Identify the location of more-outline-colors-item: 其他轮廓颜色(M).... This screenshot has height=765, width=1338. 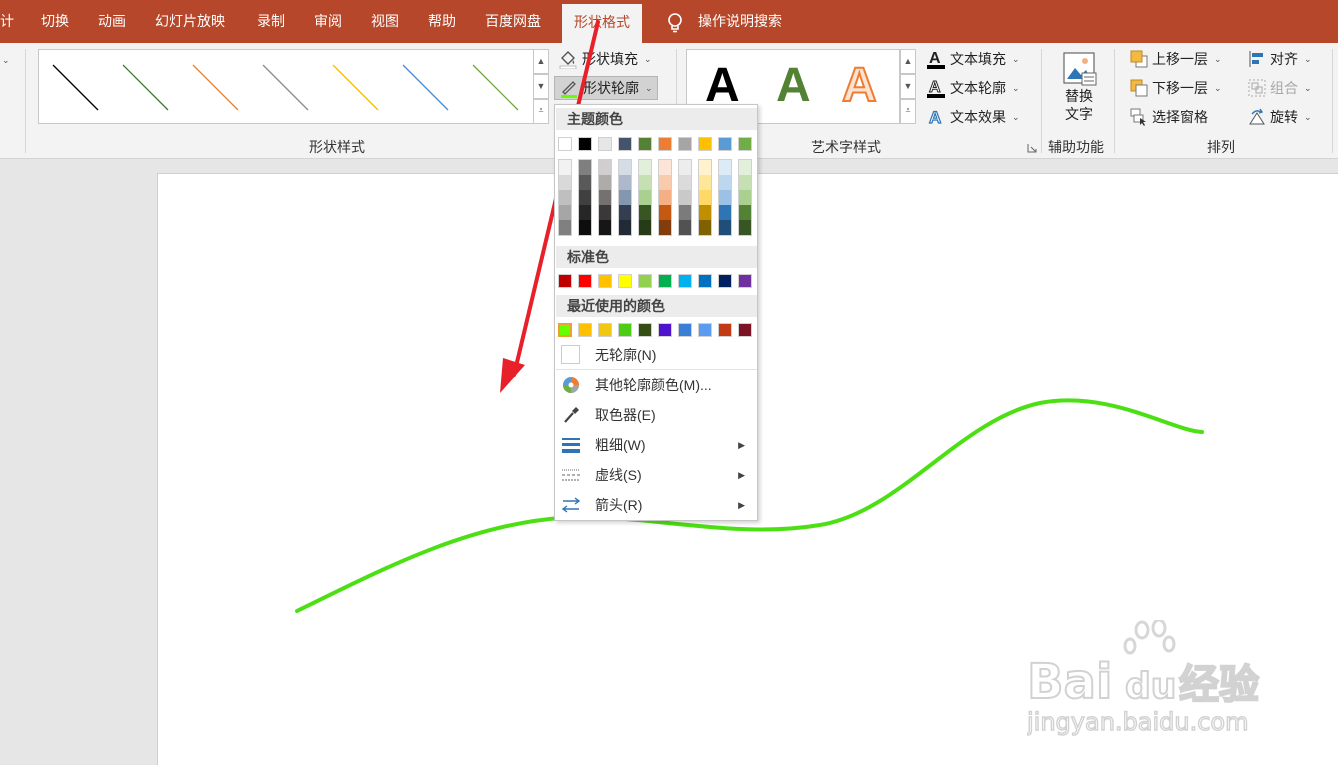
(656, 385).